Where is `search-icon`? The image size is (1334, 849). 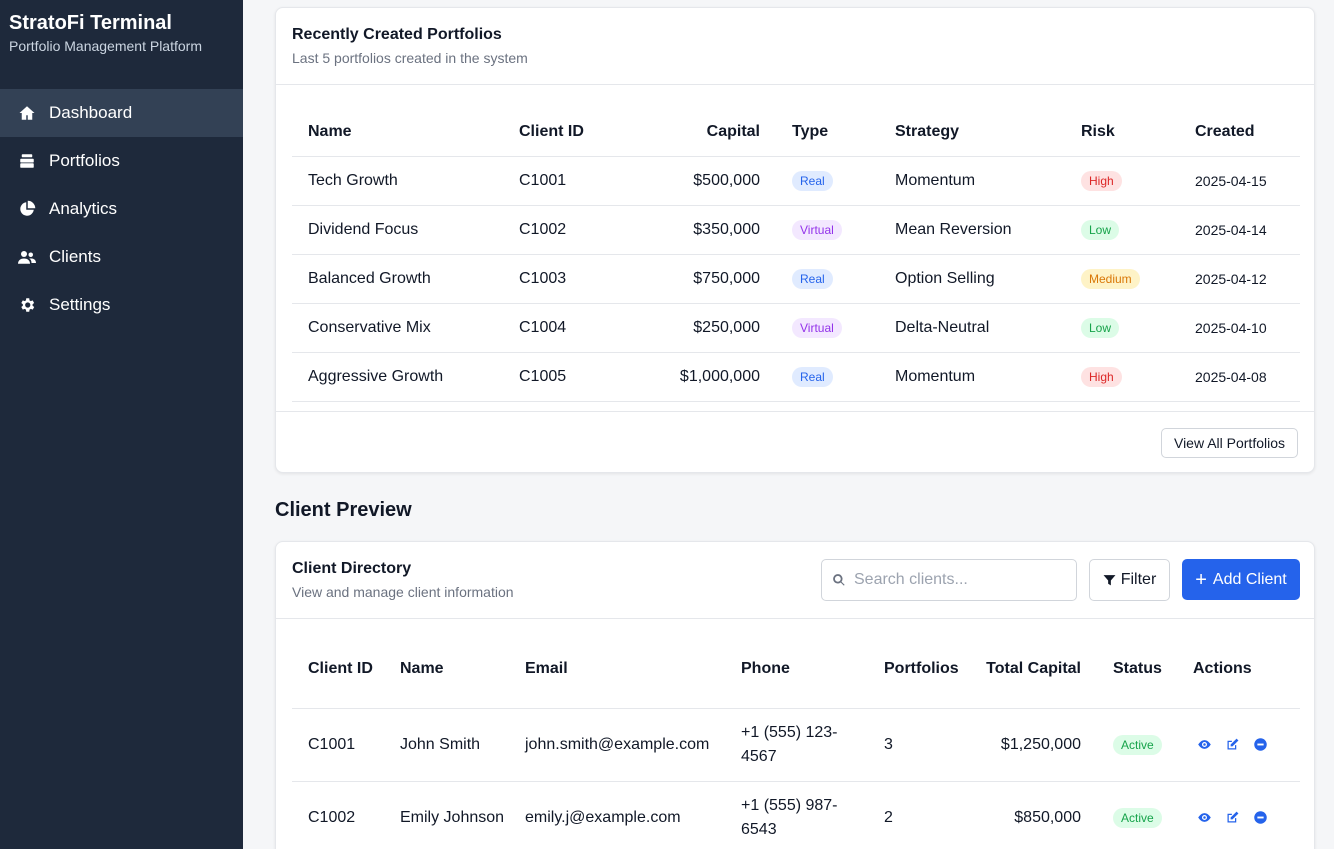
search-icon is located at coordinates (839, 580).